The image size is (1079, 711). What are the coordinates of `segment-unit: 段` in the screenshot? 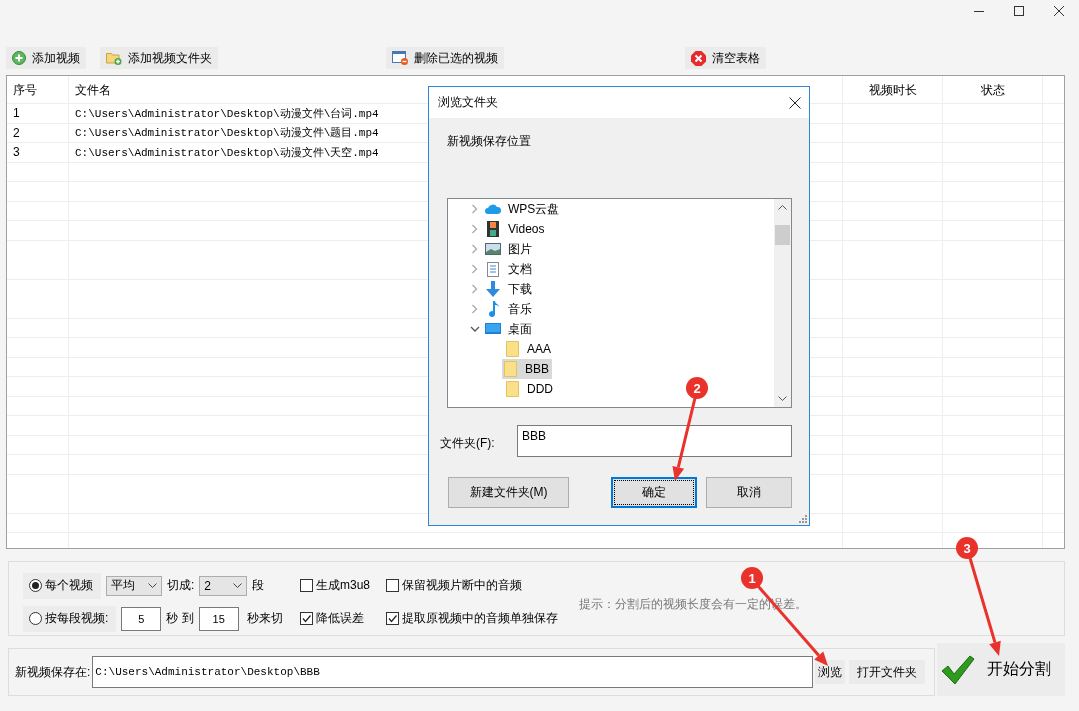 It's located at (258, 585).